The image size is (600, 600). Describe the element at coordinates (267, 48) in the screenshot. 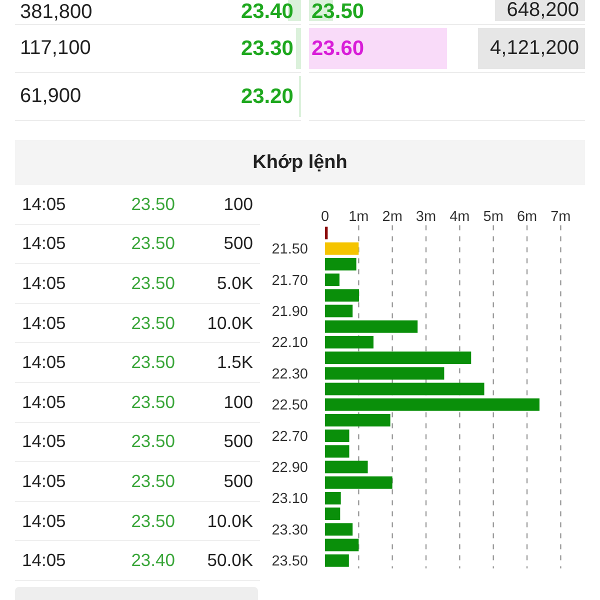

I see `bid-price: 23.30` at that location.